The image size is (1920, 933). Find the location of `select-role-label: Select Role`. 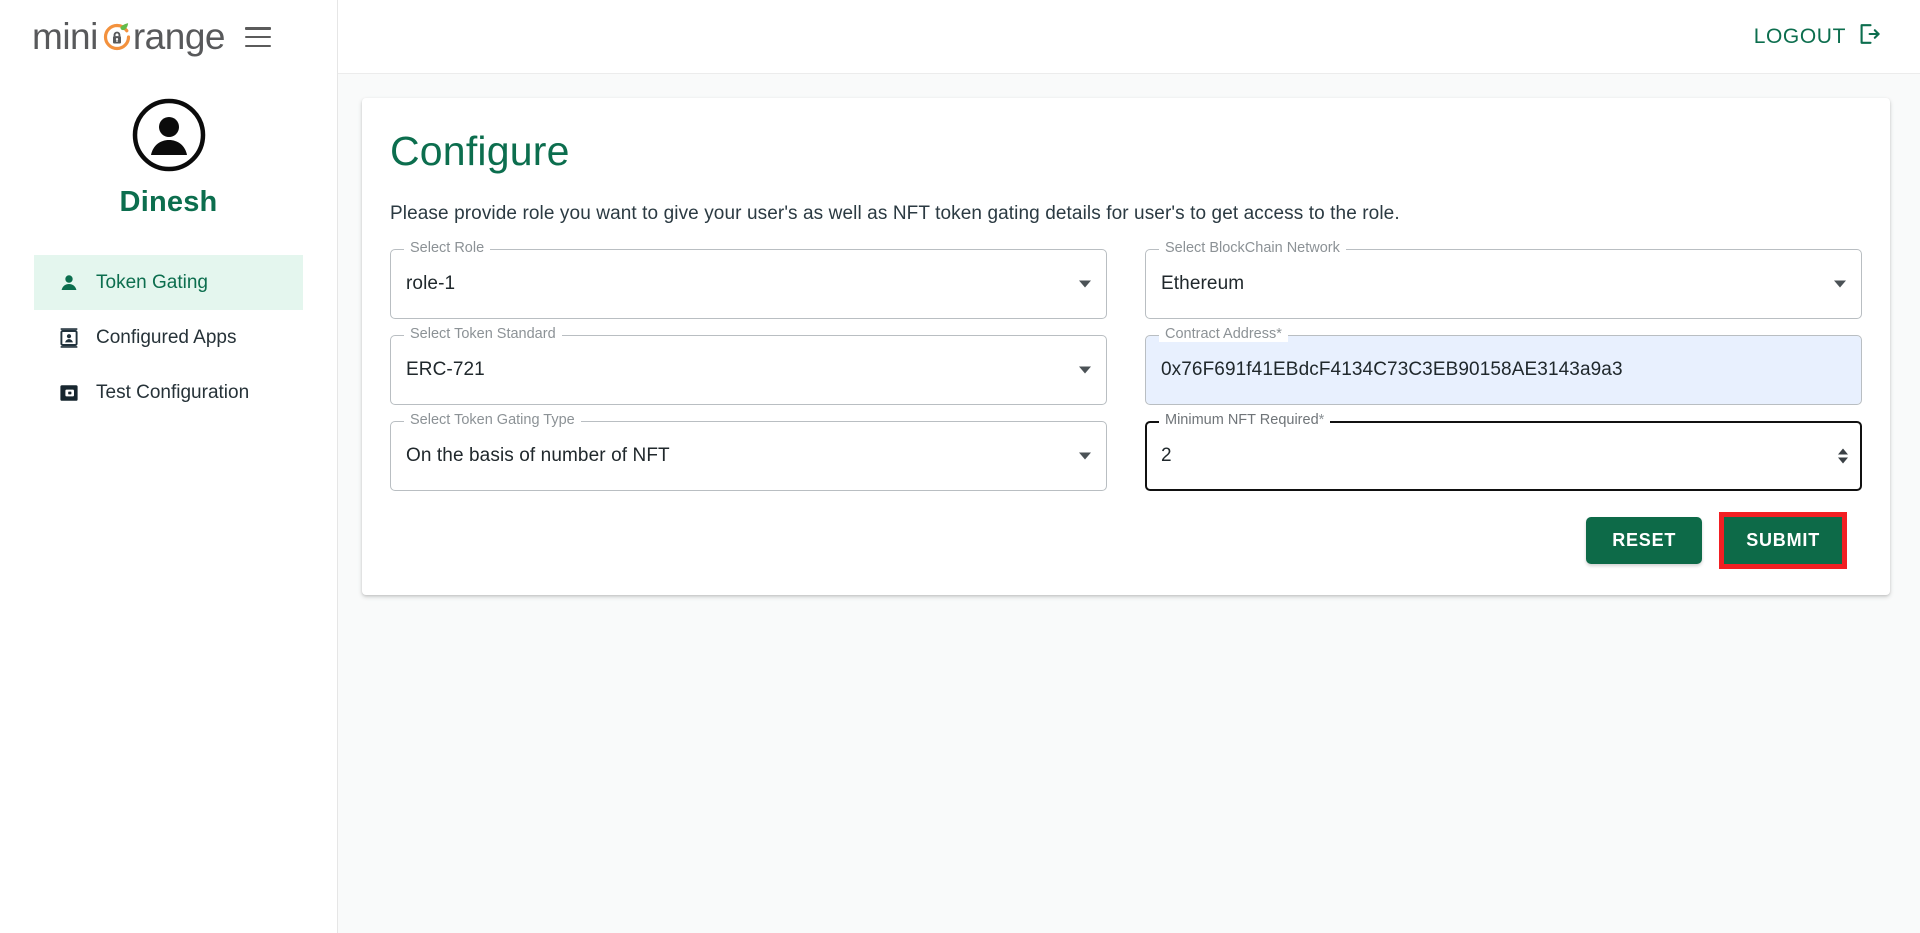

select-role-label: Select Role is located at coordinates (447, 248).